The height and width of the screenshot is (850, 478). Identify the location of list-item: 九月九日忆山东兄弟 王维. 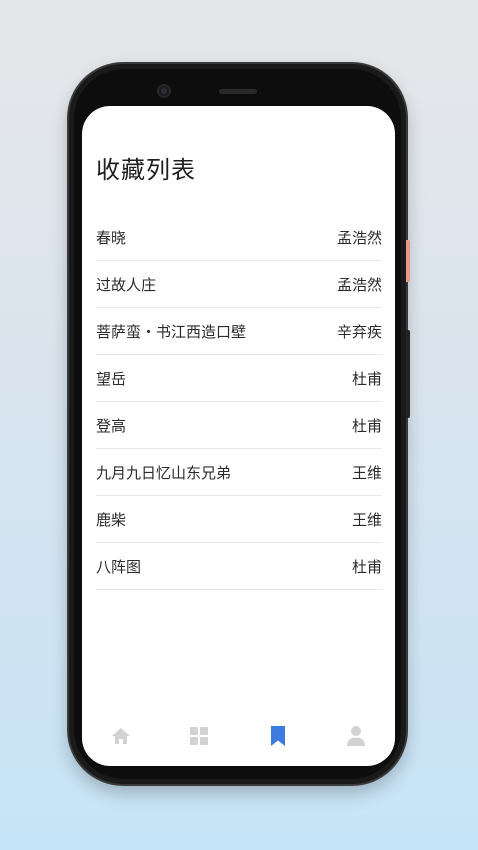
(239, 472).